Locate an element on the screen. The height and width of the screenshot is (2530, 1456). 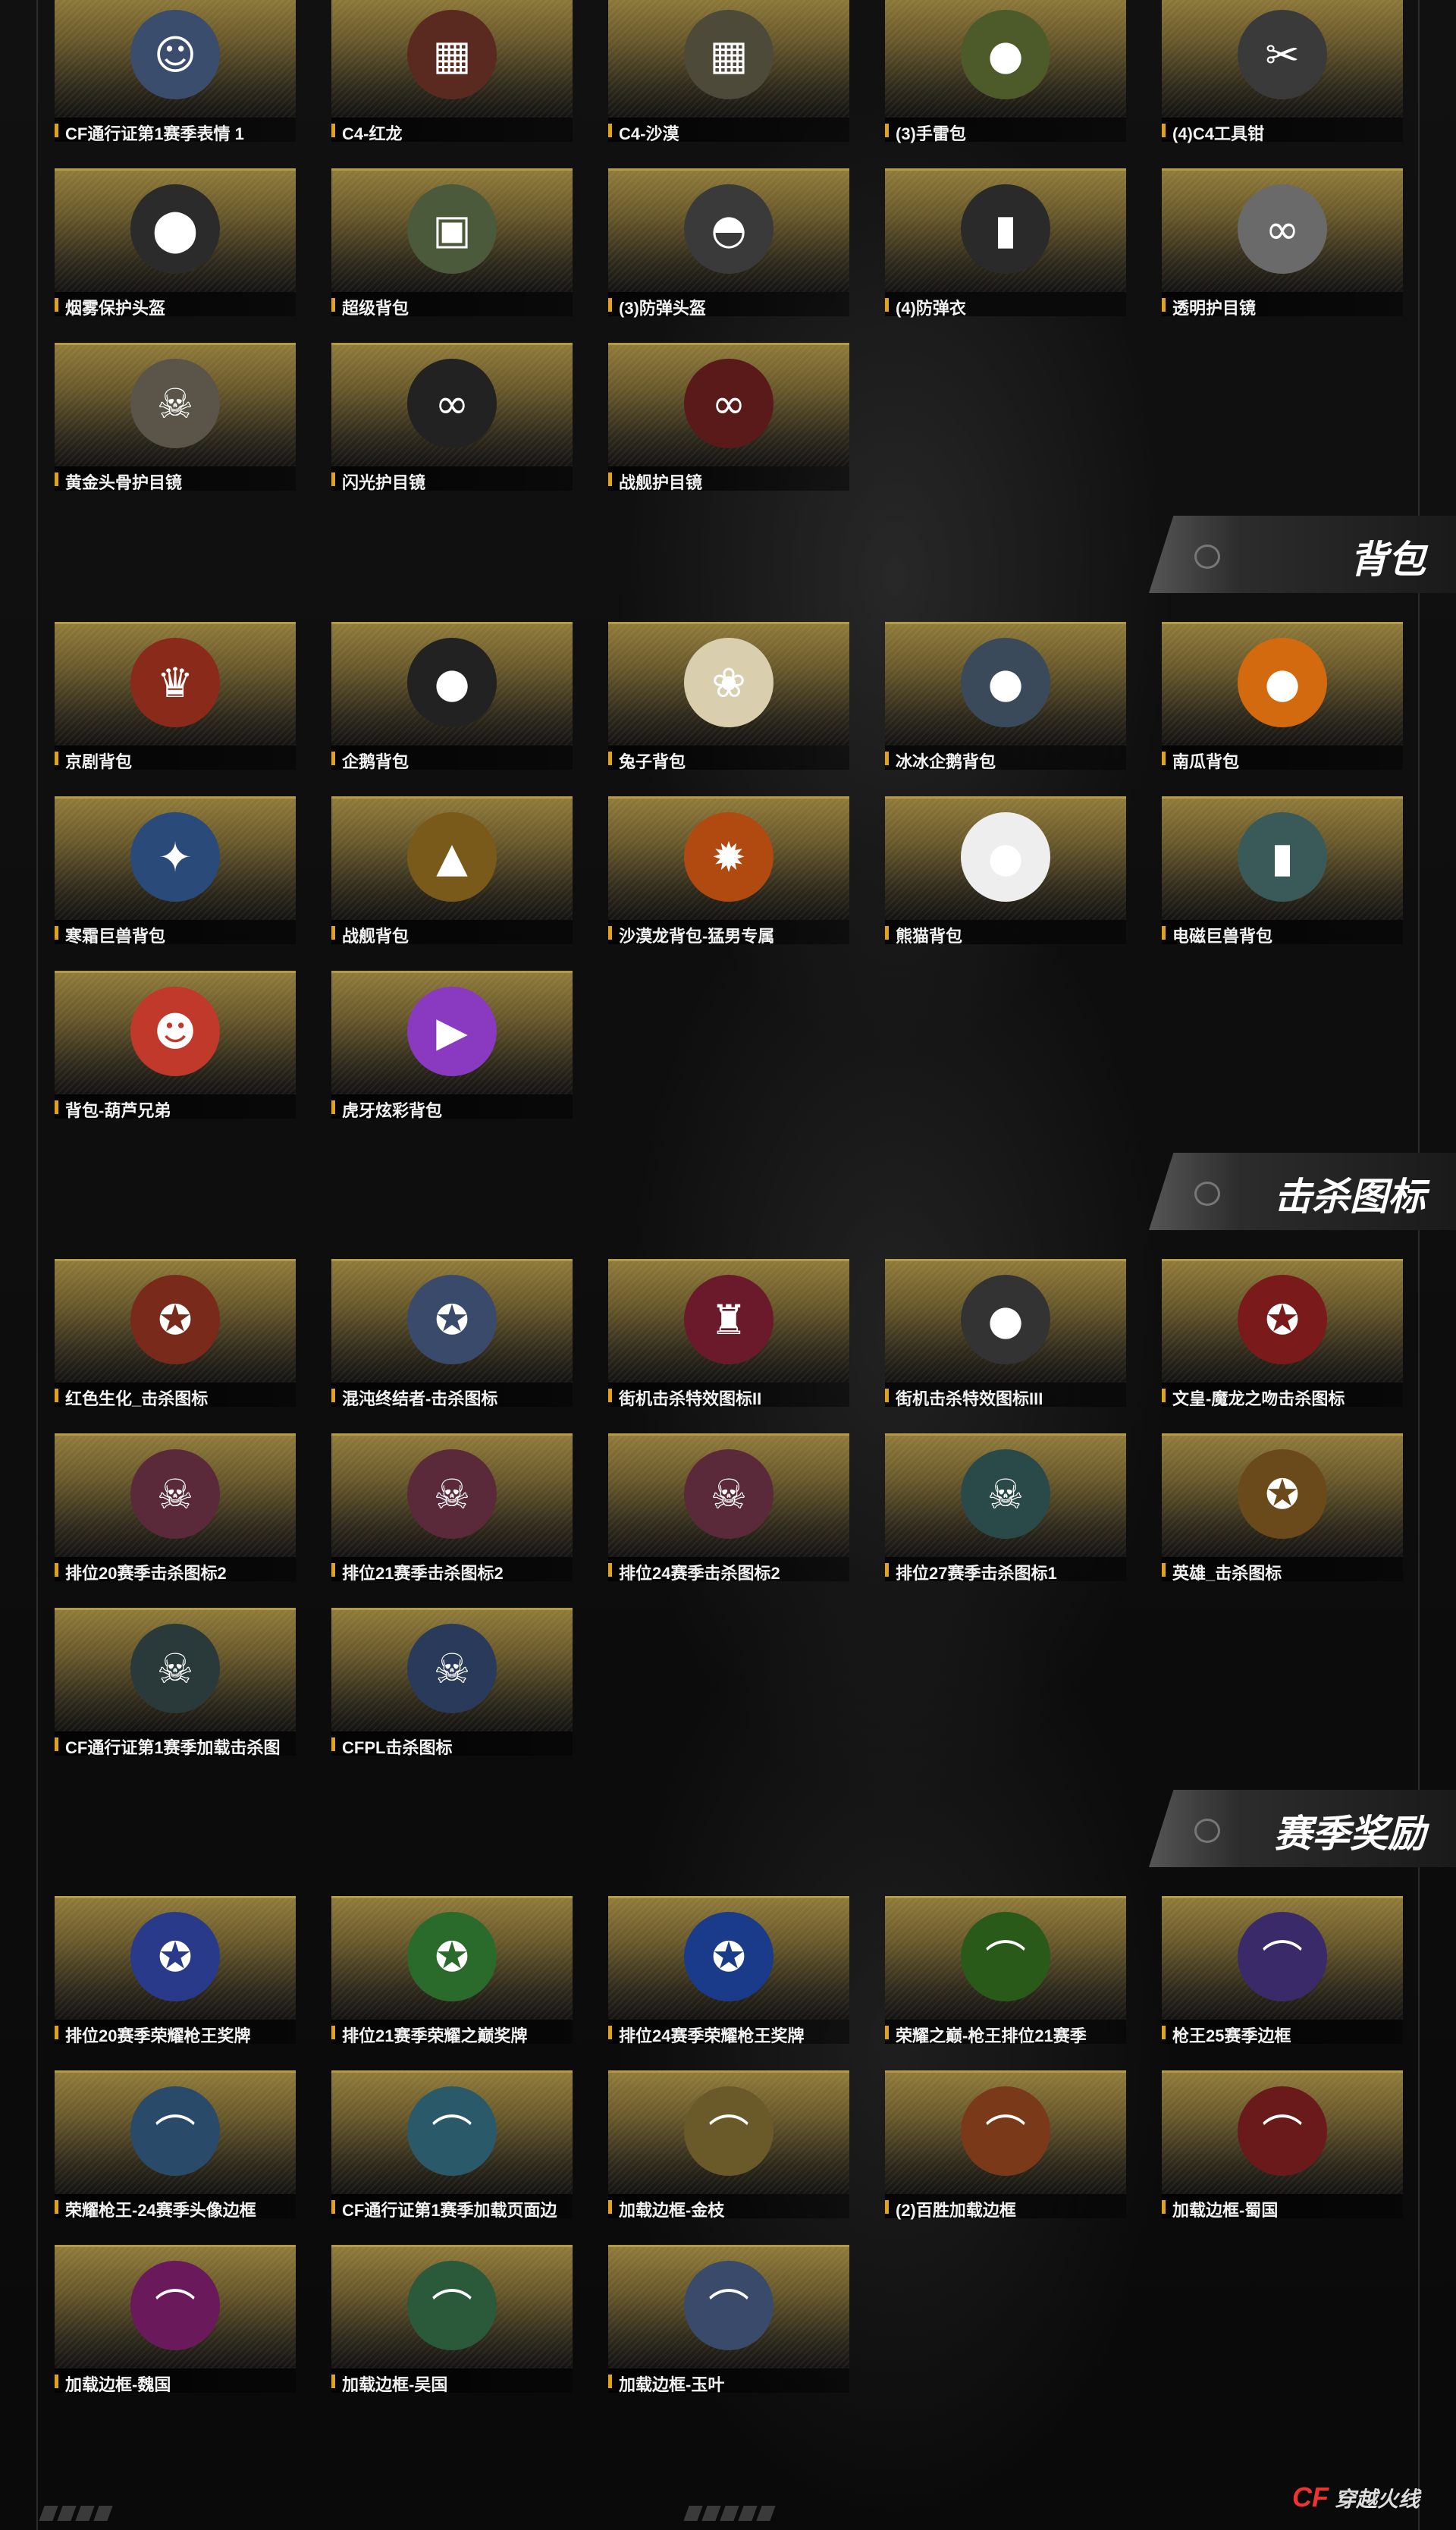
item-card: ● 冰冰企鹅背包 is located at coordinates (1005, 696).